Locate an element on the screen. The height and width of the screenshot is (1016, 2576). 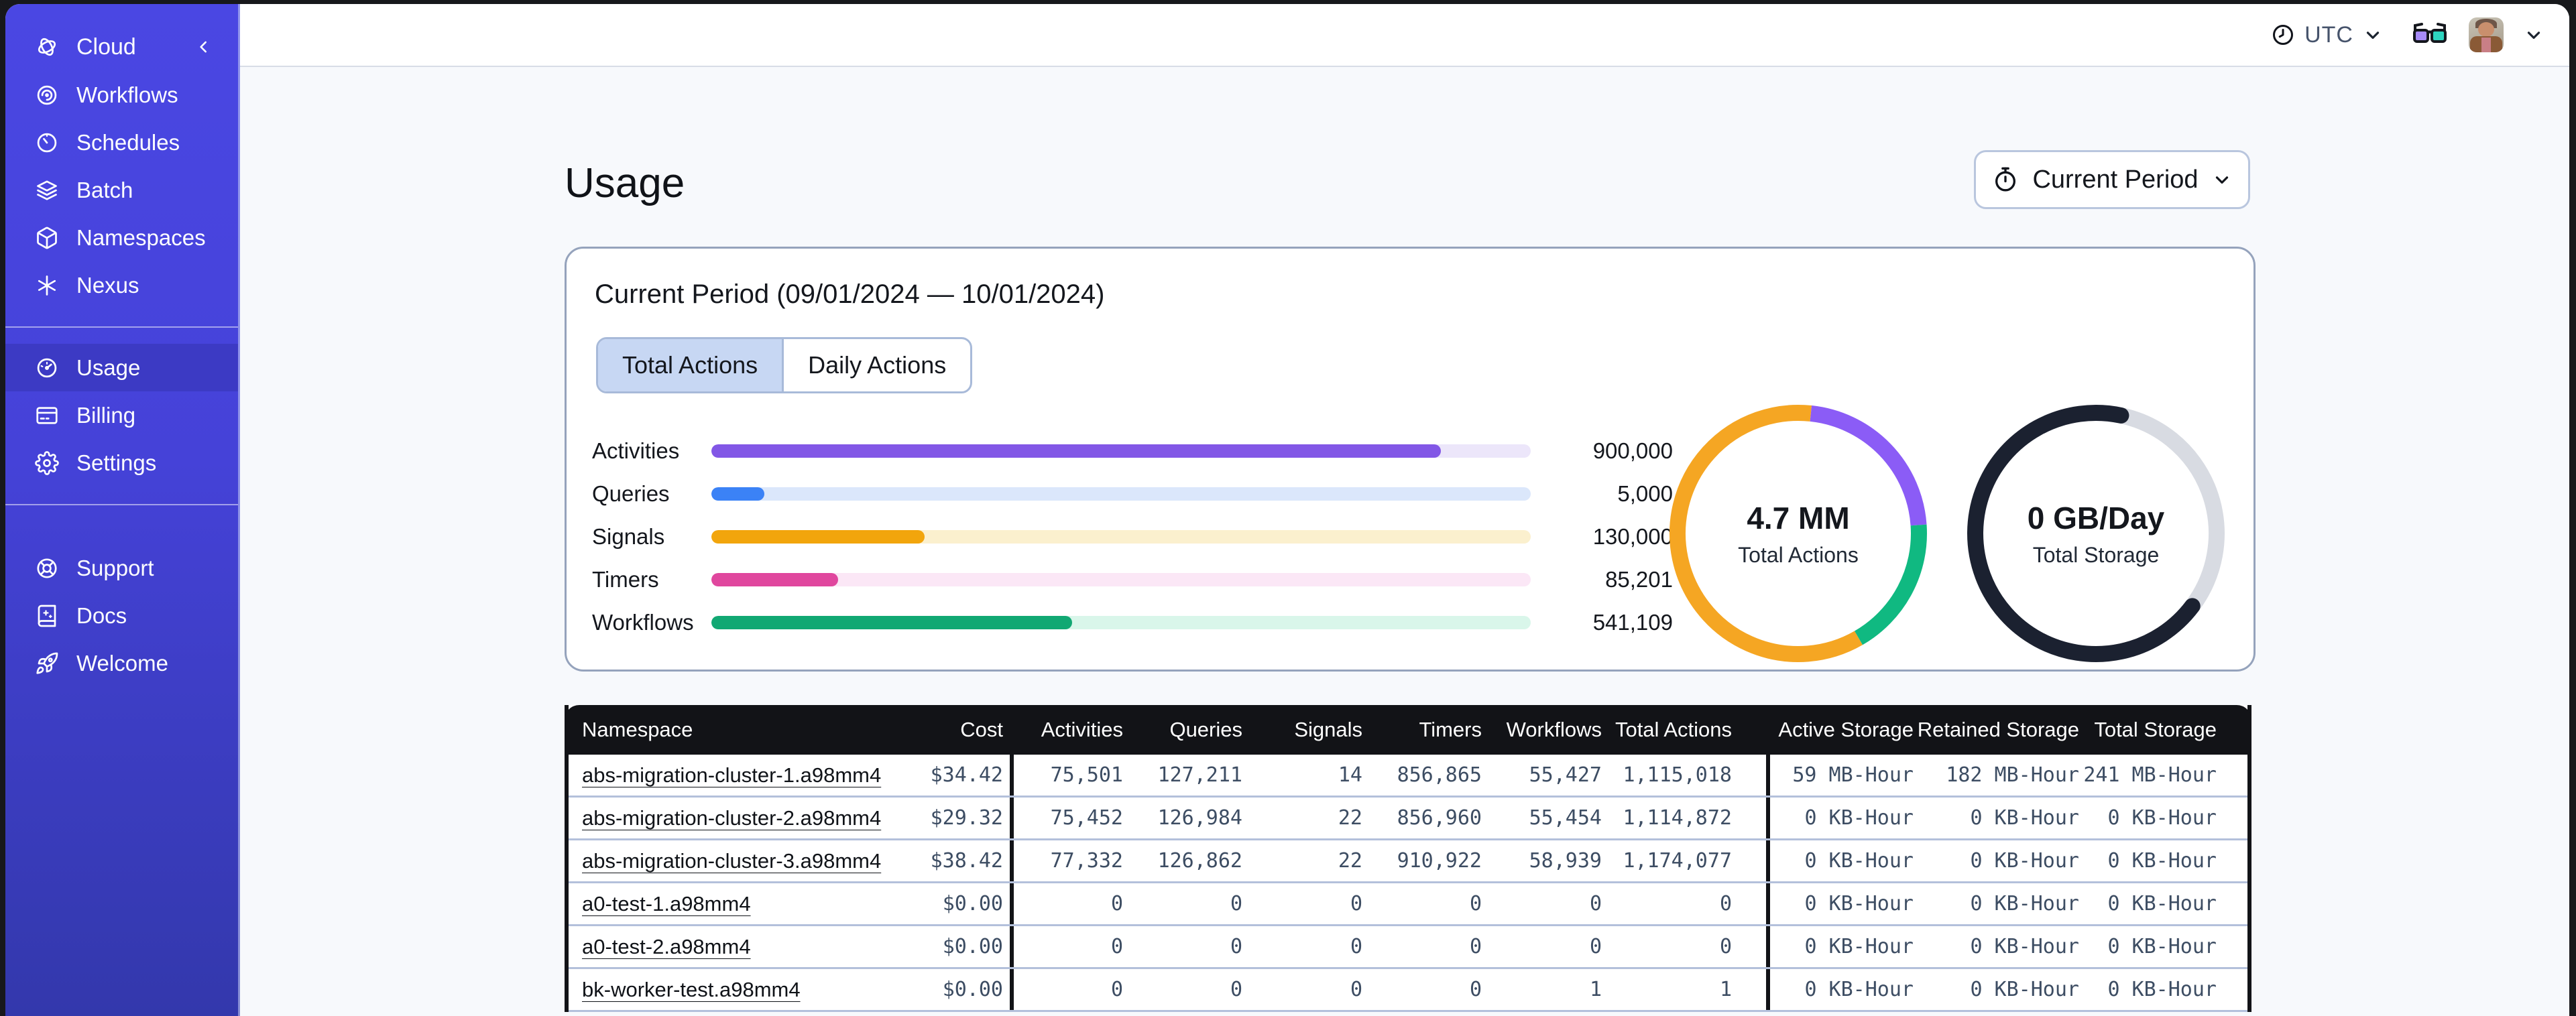
table-header-cell: Total Actions is located at coordinates (1673, 729).